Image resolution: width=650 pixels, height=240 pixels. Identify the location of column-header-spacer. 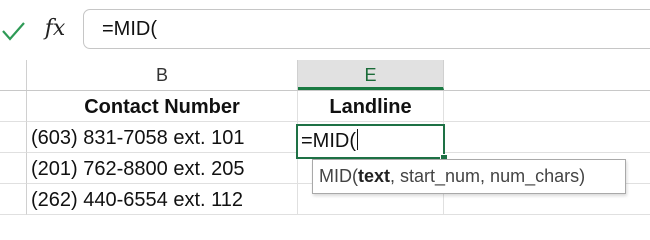
(13, 75).